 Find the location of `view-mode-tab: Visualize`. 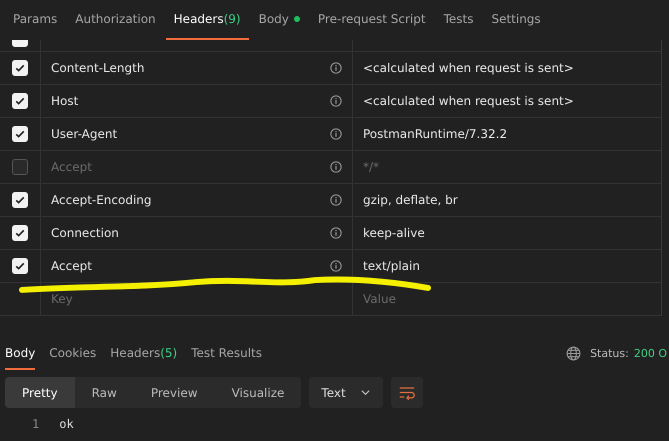

view-mode-tab: Visualize is located at coordinates (258, 392).